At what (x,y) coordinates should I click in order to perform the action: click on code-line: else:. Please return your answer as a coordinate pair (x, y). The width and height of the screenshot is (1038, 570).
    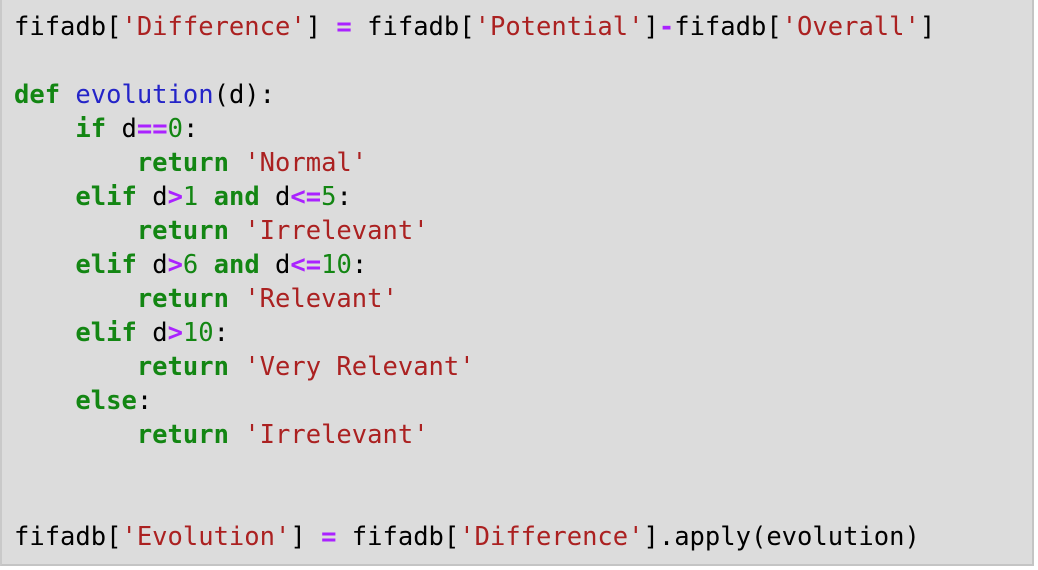
    Looking at the image, I should click on (474, 401).